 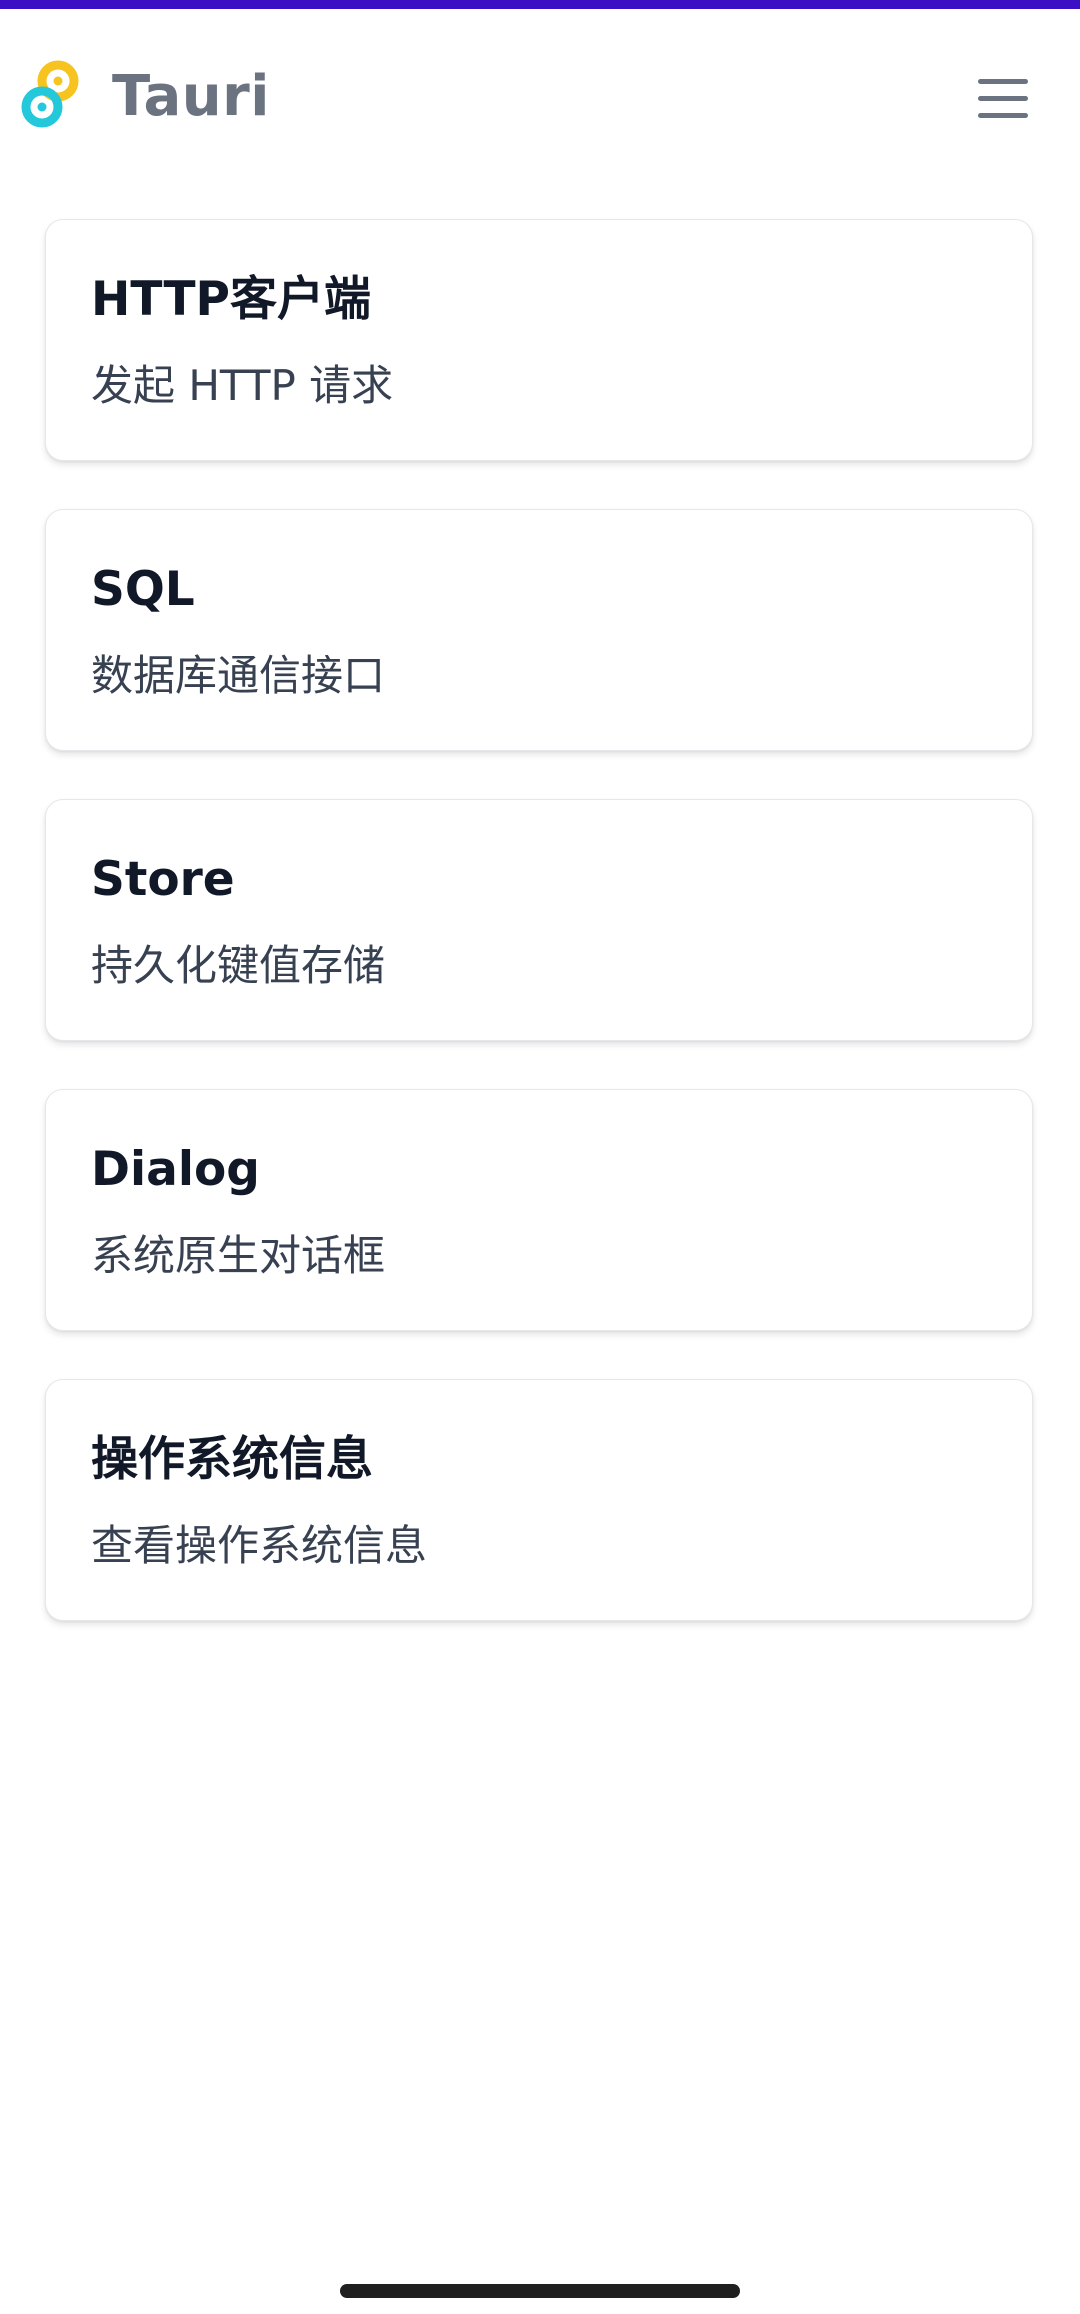 I want to click on card-os-info: 操作系统信息 查看操作系统信息, so click(x=539, y=1500).